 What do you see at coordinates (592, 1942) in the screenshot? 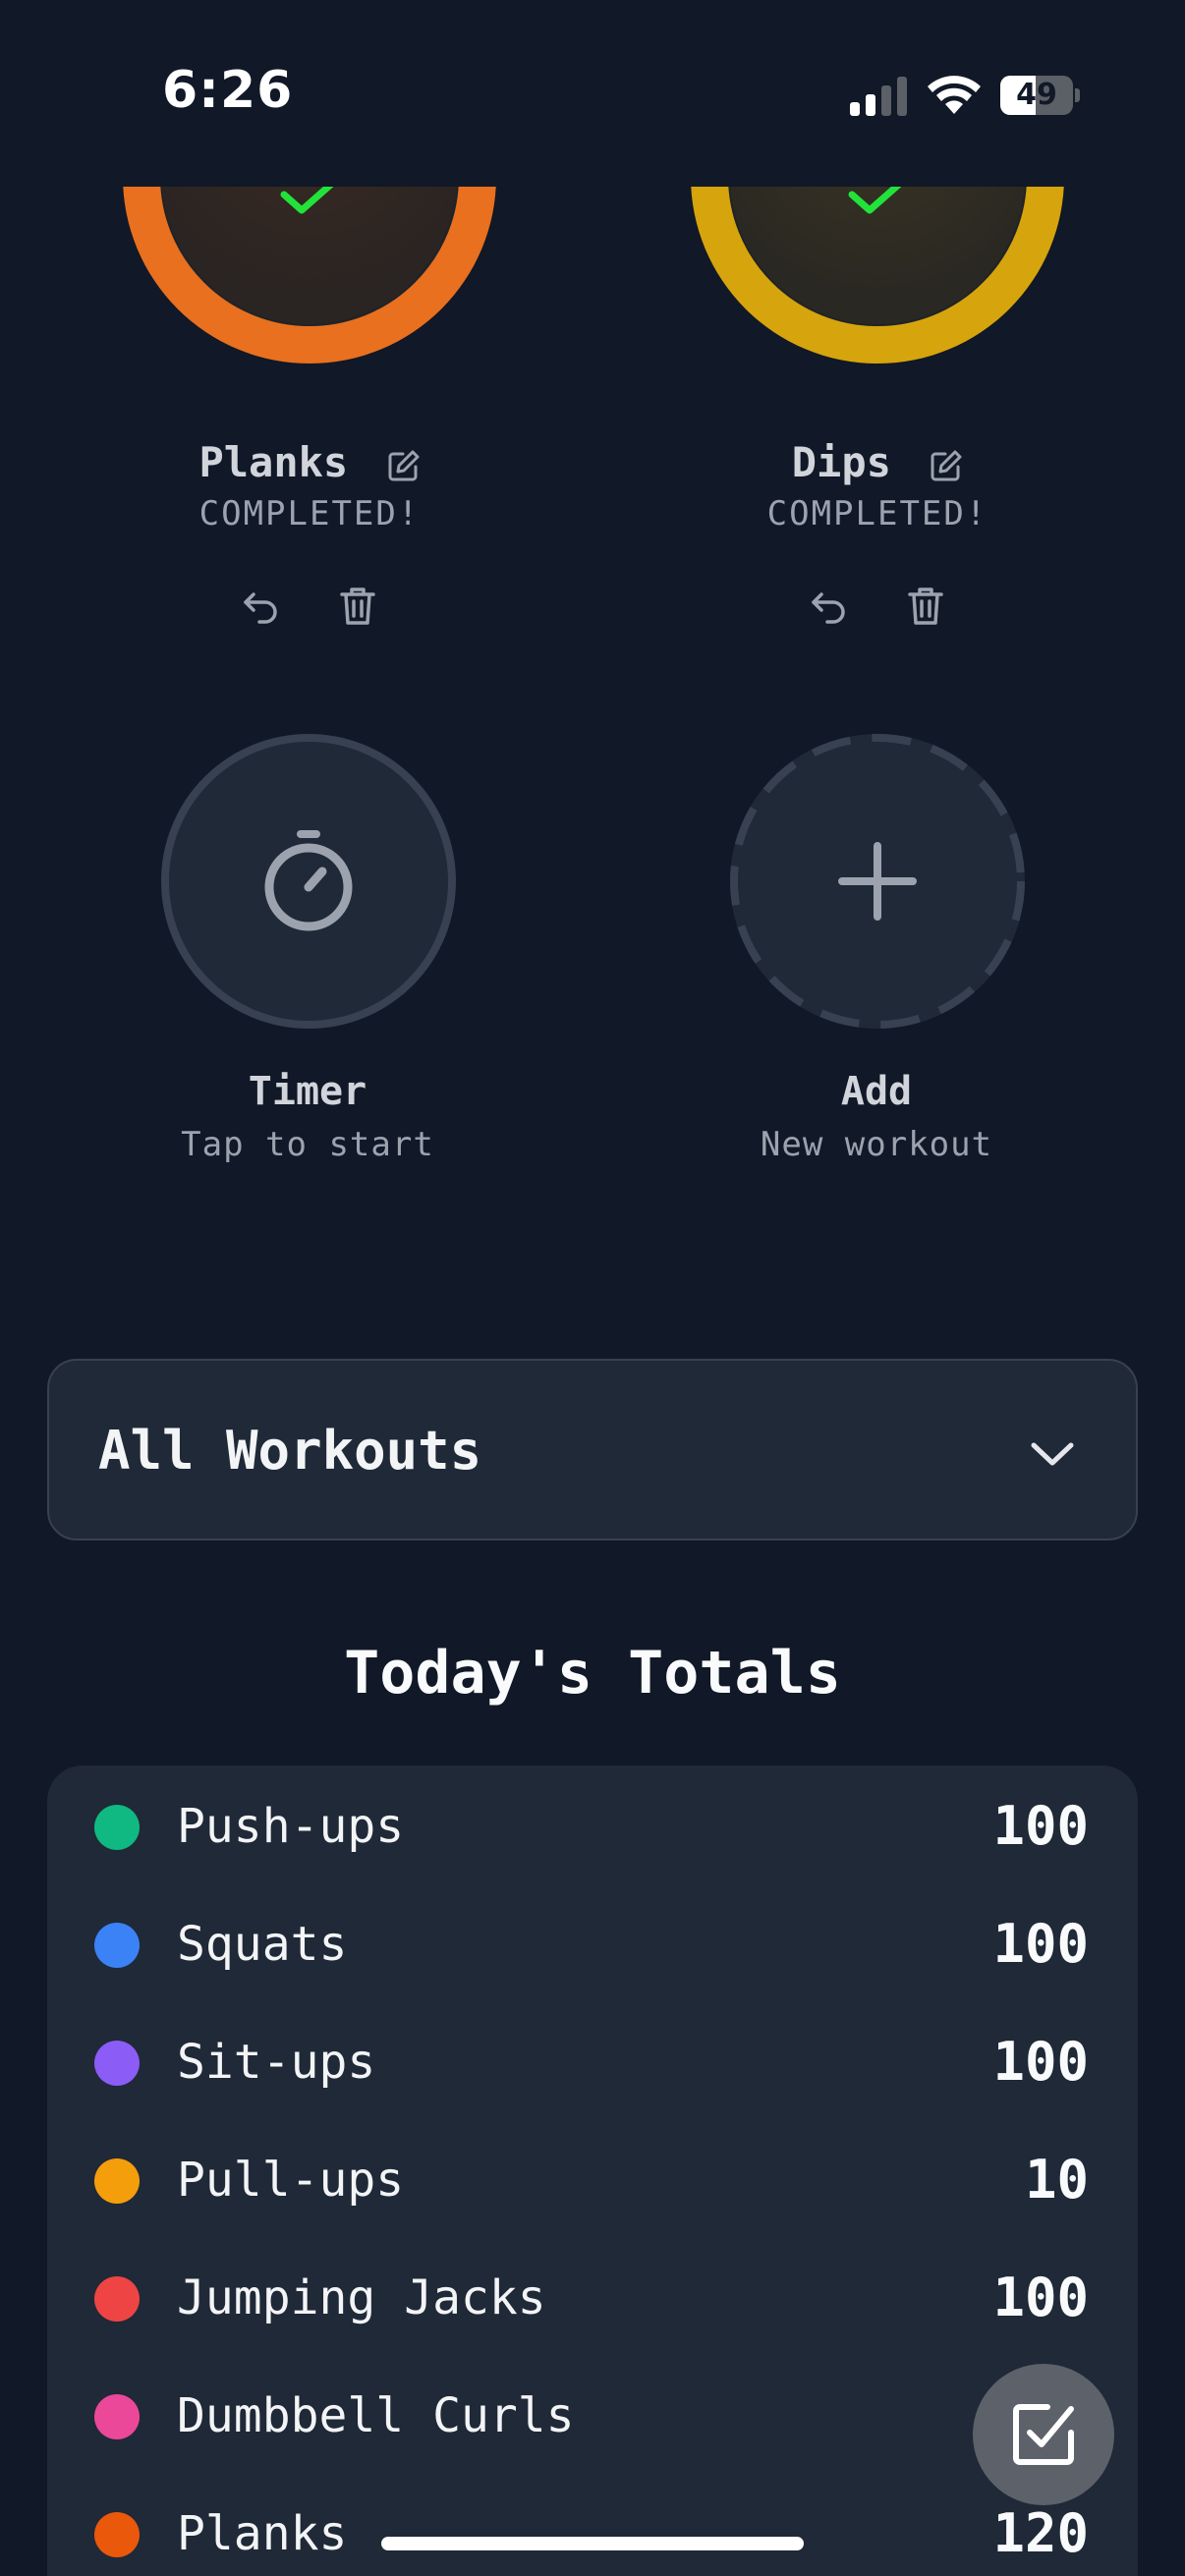
I see `totals-row: Squats 100` at bounding box center [592, 1942].